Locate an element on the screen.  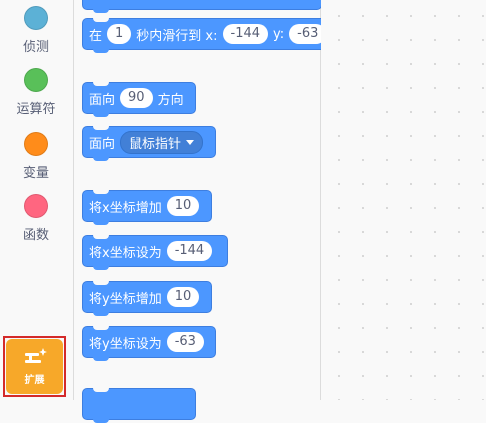
point-towards-prefix: 面向 is located at coordinates (102, 144).